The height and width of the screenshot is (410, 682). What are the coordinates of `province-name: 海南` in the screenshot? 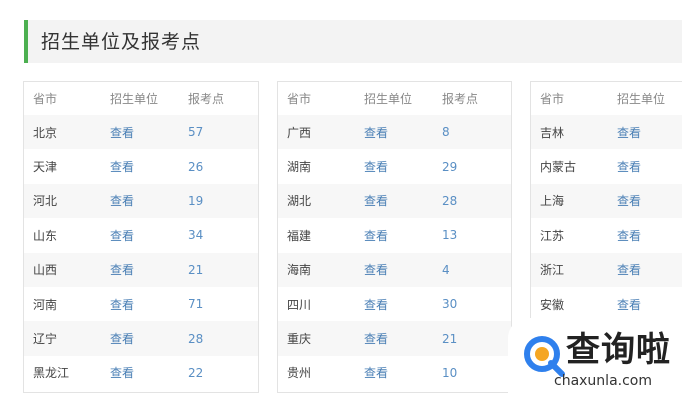 It's located at (299, 270).